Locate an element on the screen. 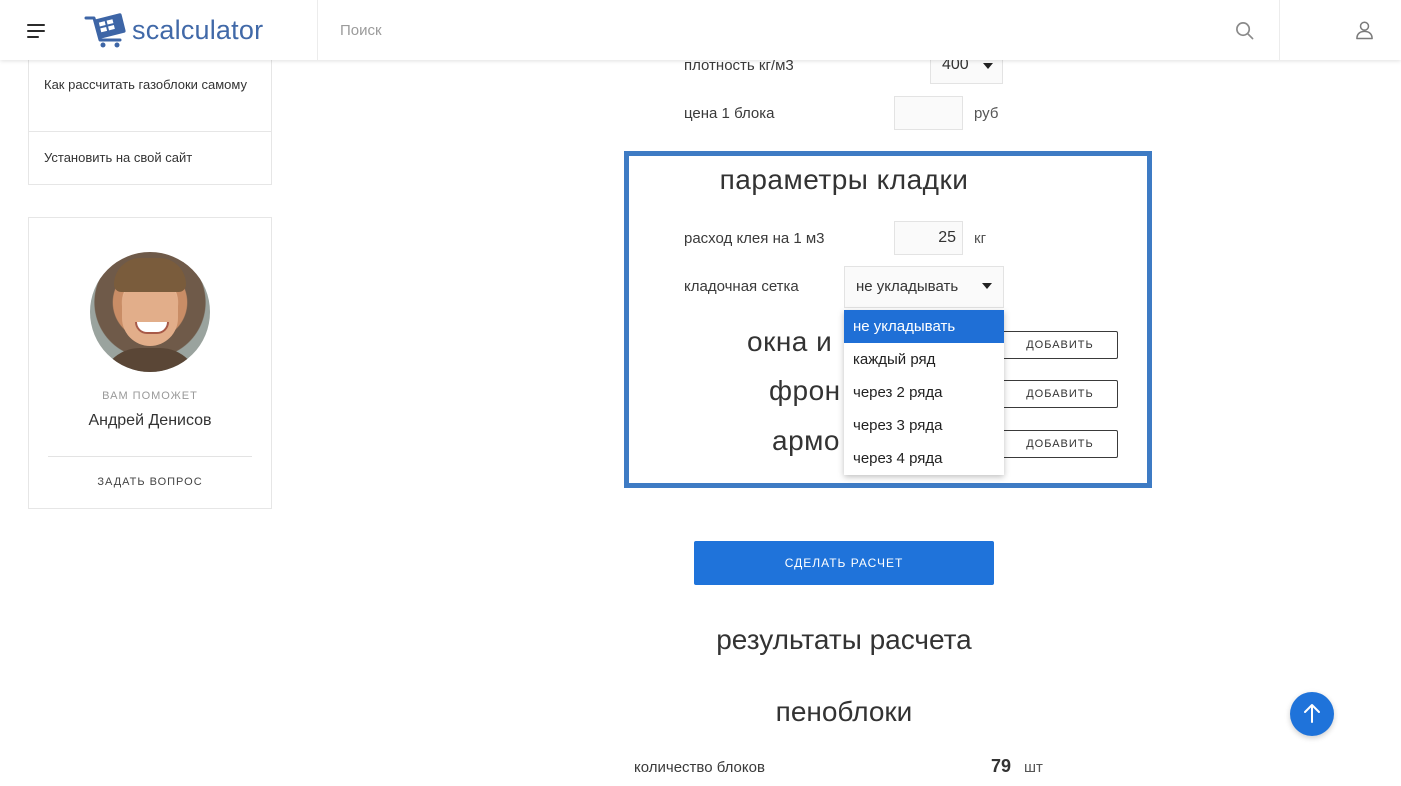 This screenshot has width=1401, height=786. results-title: результаты расчета is located at coordinates (844, 639).